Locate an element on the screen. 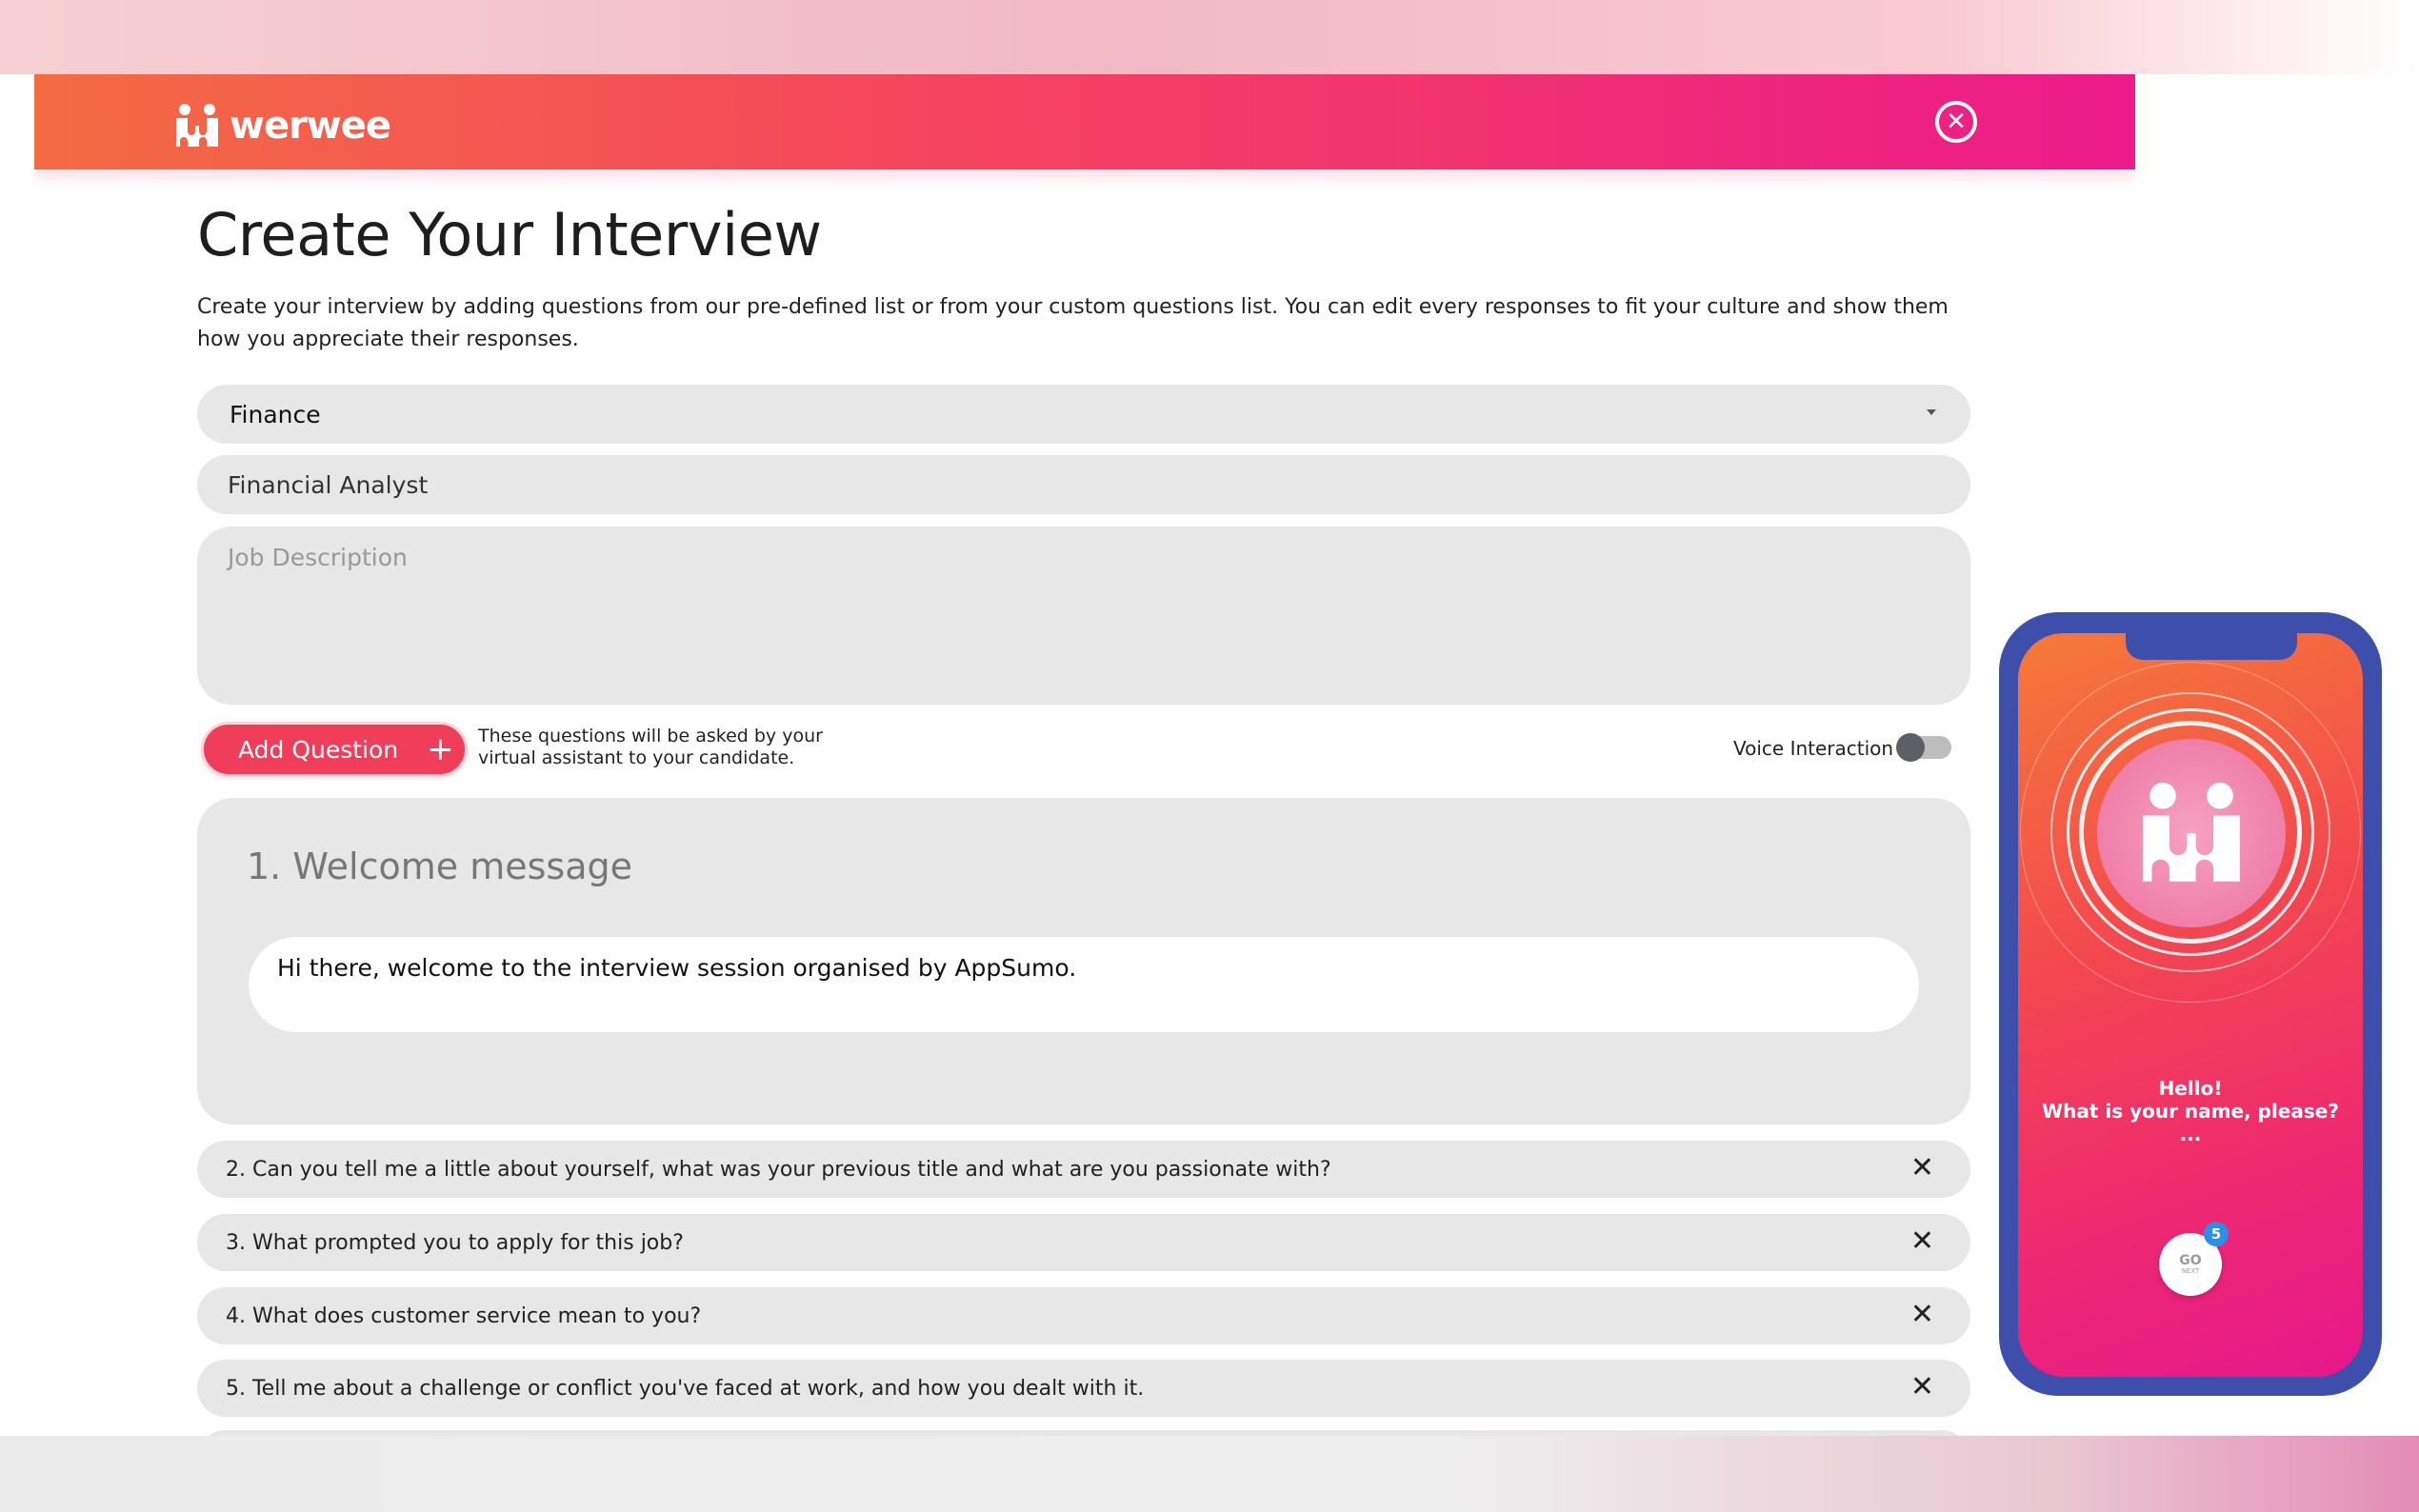 Image resolution: width=2419 pixels, height=1512 pixels. assistant-question: What is your name, please? is located at coordinates (2190, 1111).